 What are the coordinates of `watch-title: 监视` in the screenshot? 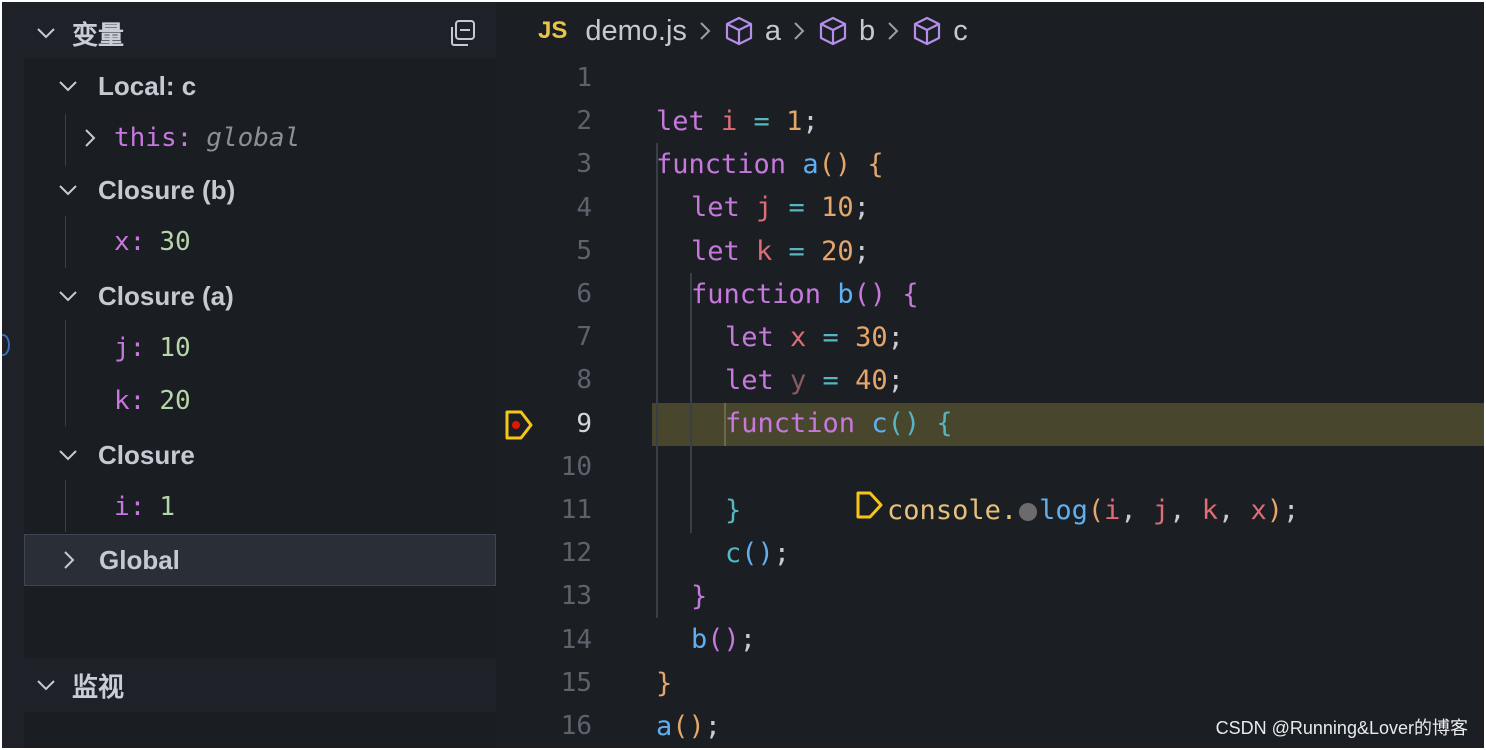 It's located at (98, 687).